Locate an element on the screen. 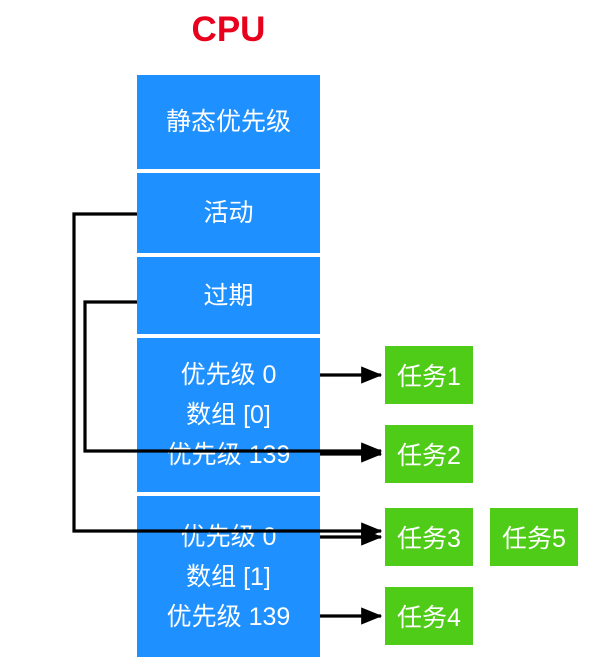 Image resolution: width=600 pixels, height=664 pixels. cell-line: 活动 is located at coordinates (228, 213).